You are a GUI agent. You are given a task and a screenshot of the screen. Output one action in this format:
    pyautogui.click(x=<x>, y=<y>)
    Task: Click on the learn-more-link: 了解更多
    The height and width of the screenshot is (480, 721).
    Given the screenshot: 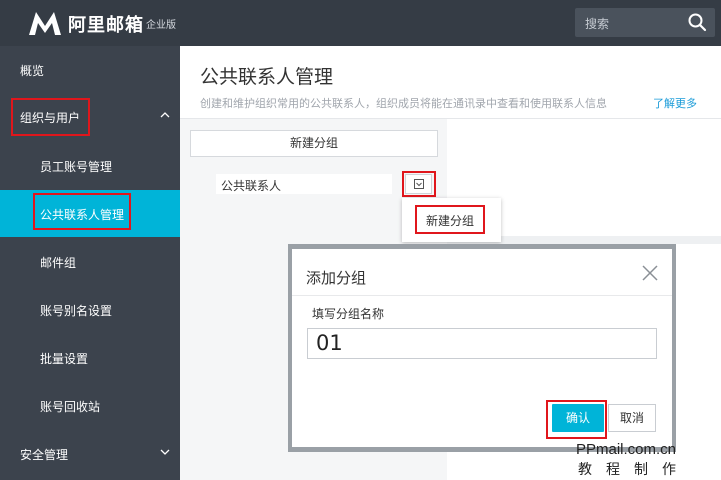 What is the action you would take?
    pyautogui.click(x=675, y=103)
    